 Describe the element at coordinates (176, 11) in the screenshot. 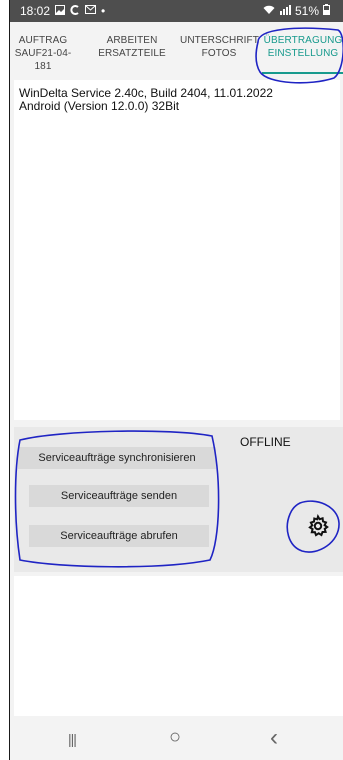

I see `status-bar: 18:02 • 51%` at that location.